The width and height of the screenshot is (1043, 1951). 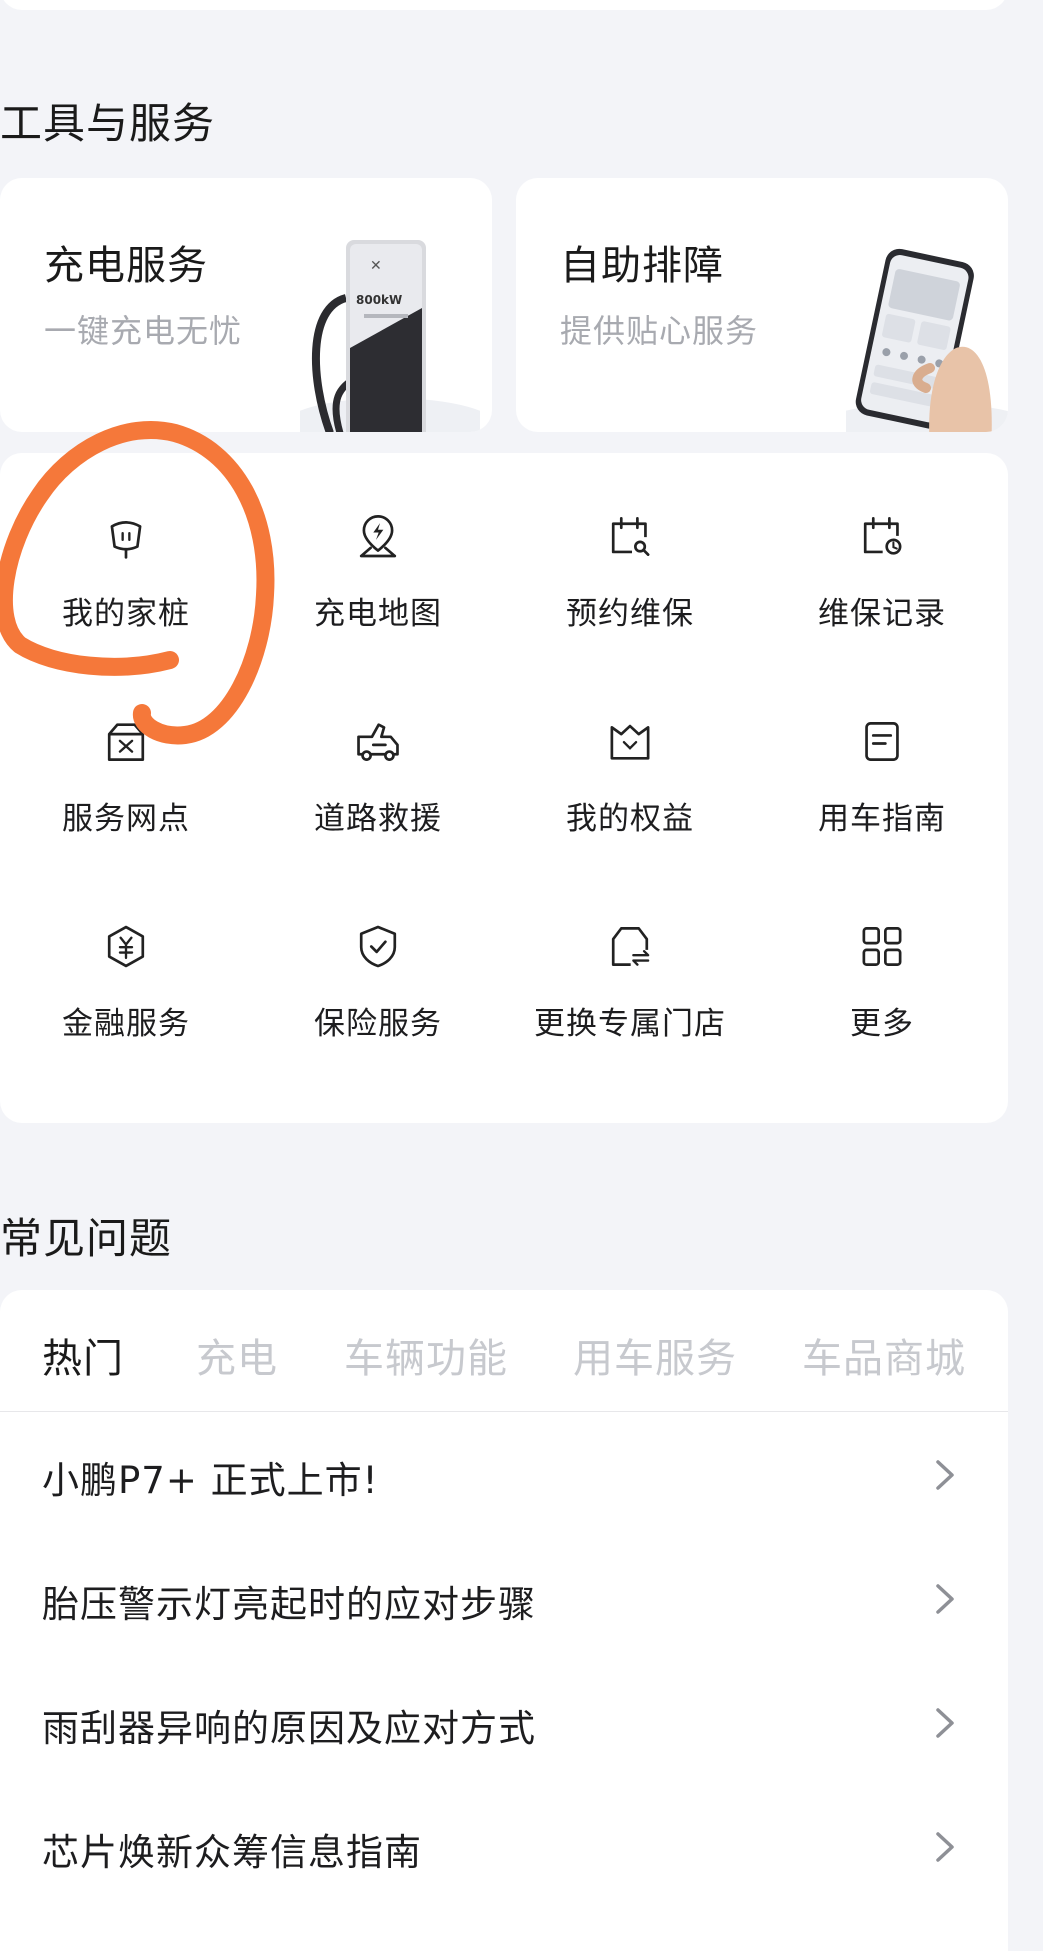 What do you see at coordinates (630, 742) in the screenshot?
I see `my-benefits-icon` at bounding box center [630, 742].